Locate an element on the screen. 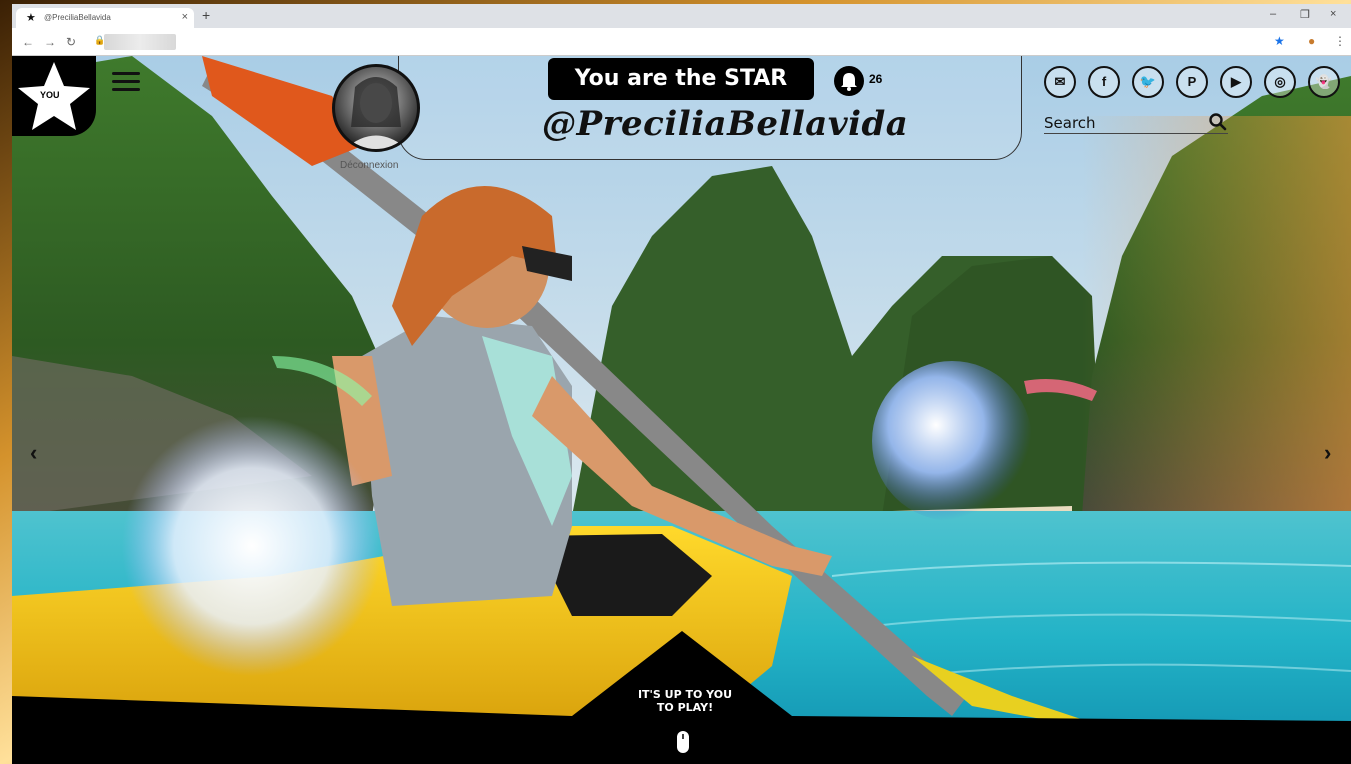  bookmark-star-icon: ★ is located at coordinates (1279, 41).